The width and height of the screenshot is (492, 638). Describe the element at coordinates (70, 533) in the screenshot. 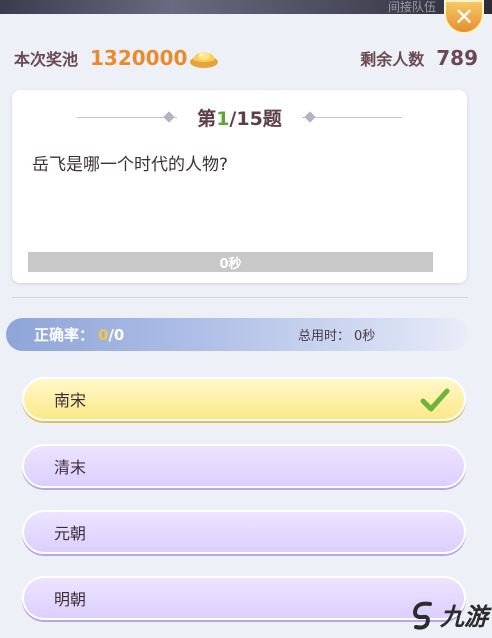

I see `answer-option-label: 元朝` at that location.